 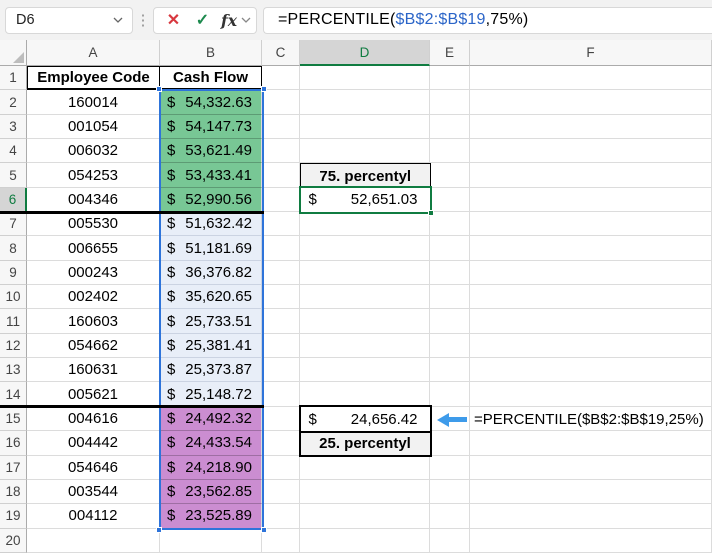 I want to click on cell-B11: $25,733.51, so click(x=211, y=321).